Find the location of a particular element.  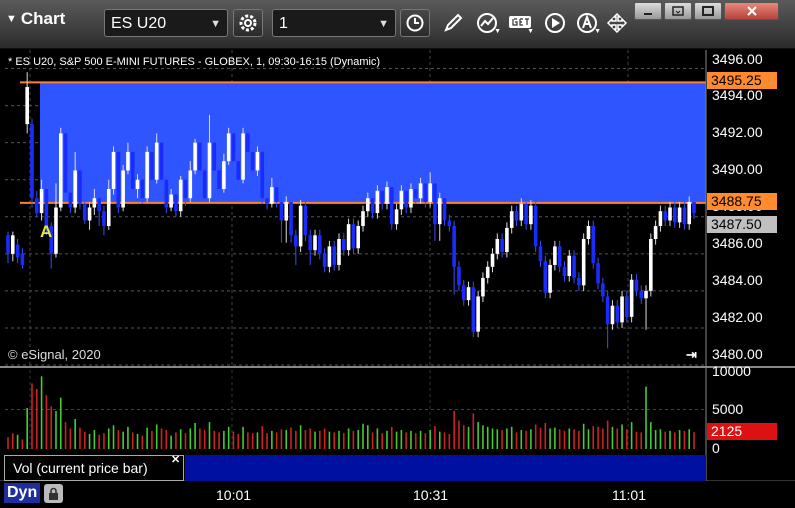

volume-price-tag: 2125 is located at coordinates (742, 431).